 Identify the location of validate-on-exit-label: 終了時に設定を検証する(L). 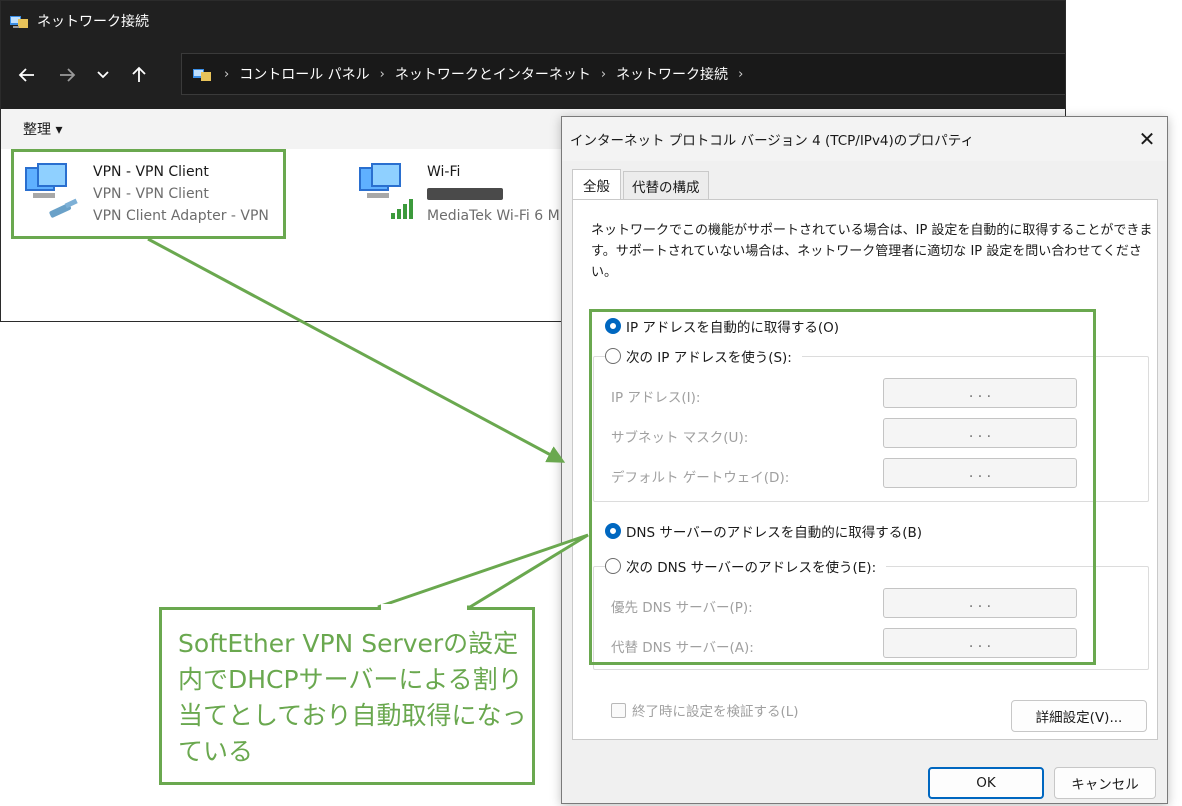
(715, 712).